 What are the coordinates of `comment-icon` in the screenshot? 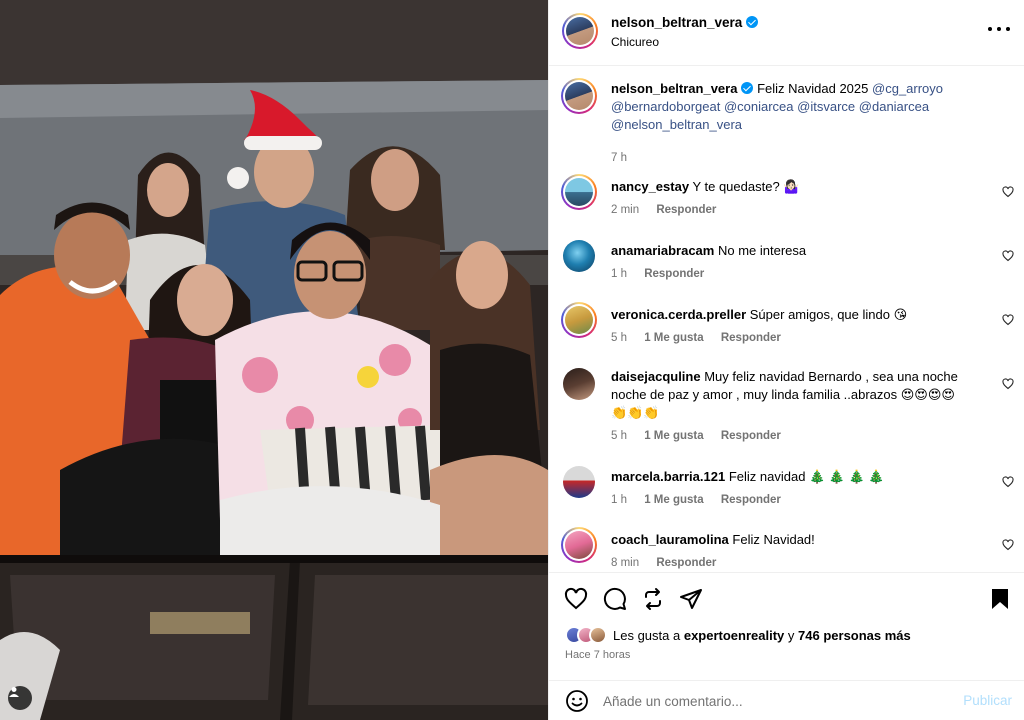 It's located at (615, 599).